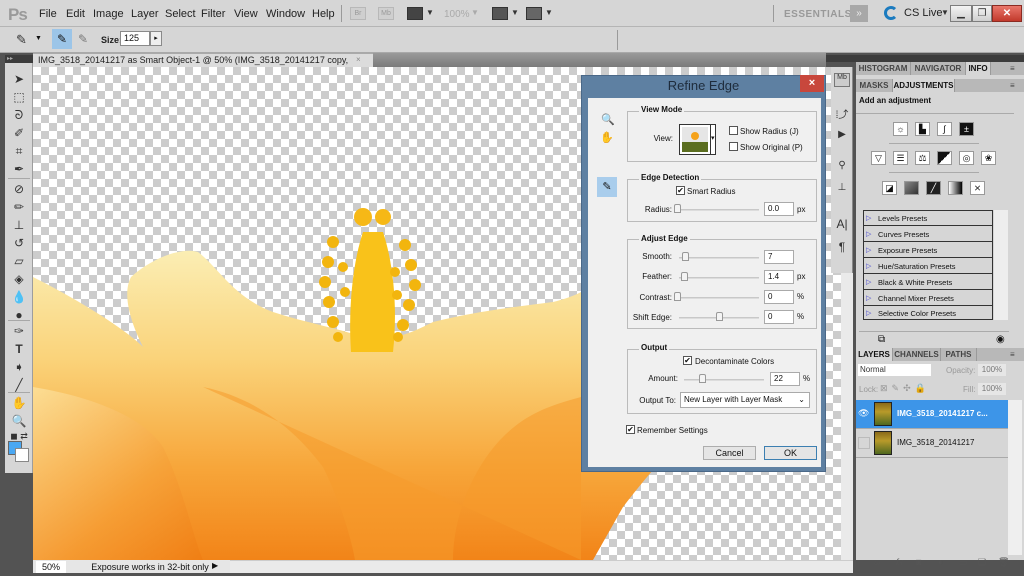 Image resolution: width=1024 pixels, height=576 pixels. Describe the element at coordinates (842, 247) in the screenshot. I see `paragraph-panel-icon: ¶` at that location.